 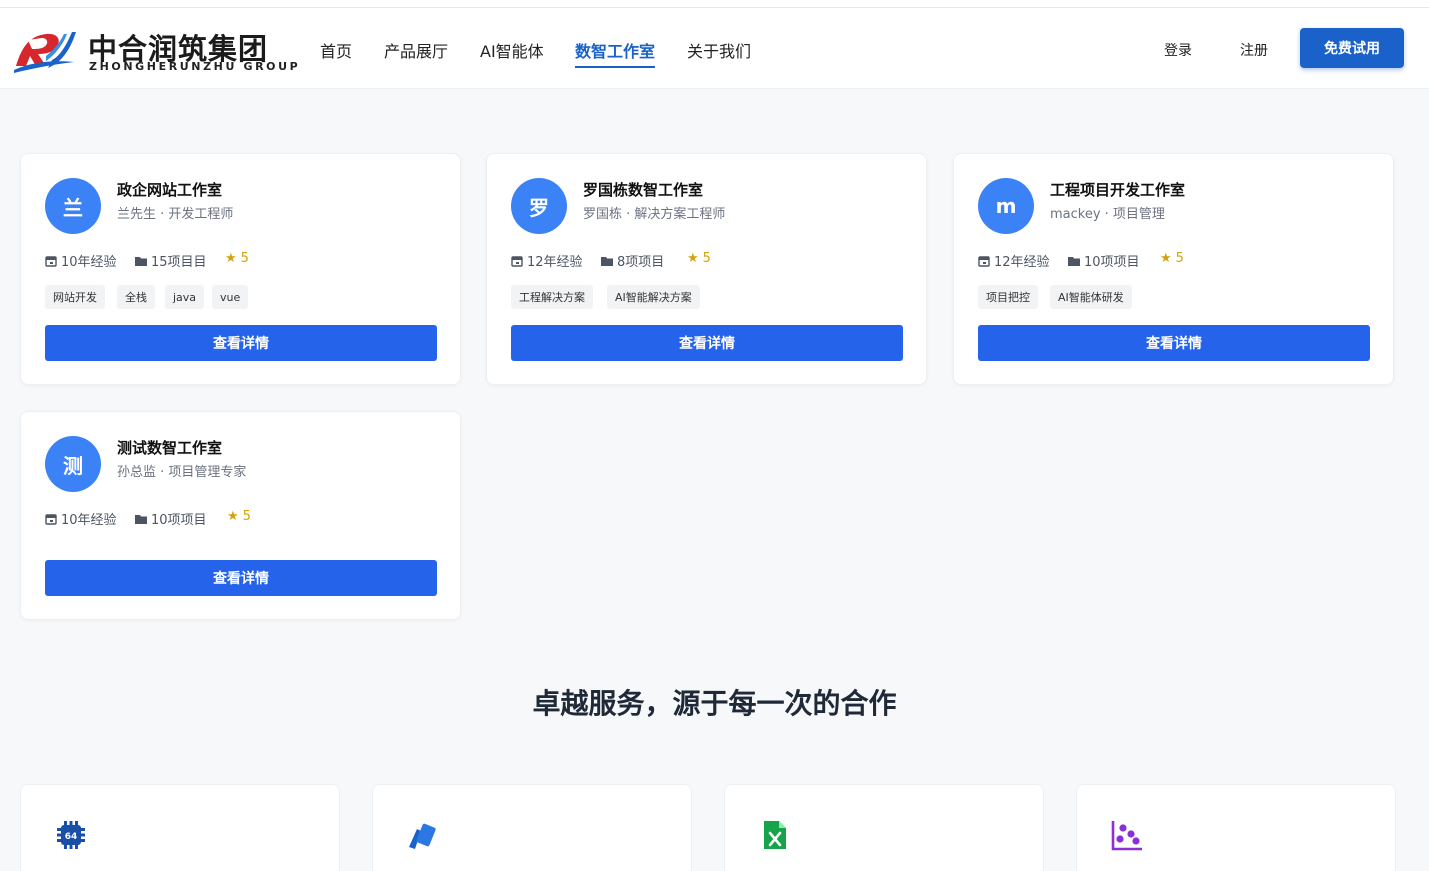 I want to click on nav-item-about: 关于我们, so click(x=719, y=50).